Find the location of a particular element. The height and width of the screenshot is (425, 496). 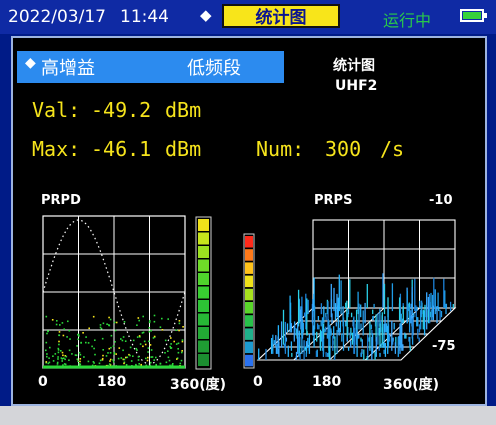

prps-label: PRPS is located at coordinates (333, 200).